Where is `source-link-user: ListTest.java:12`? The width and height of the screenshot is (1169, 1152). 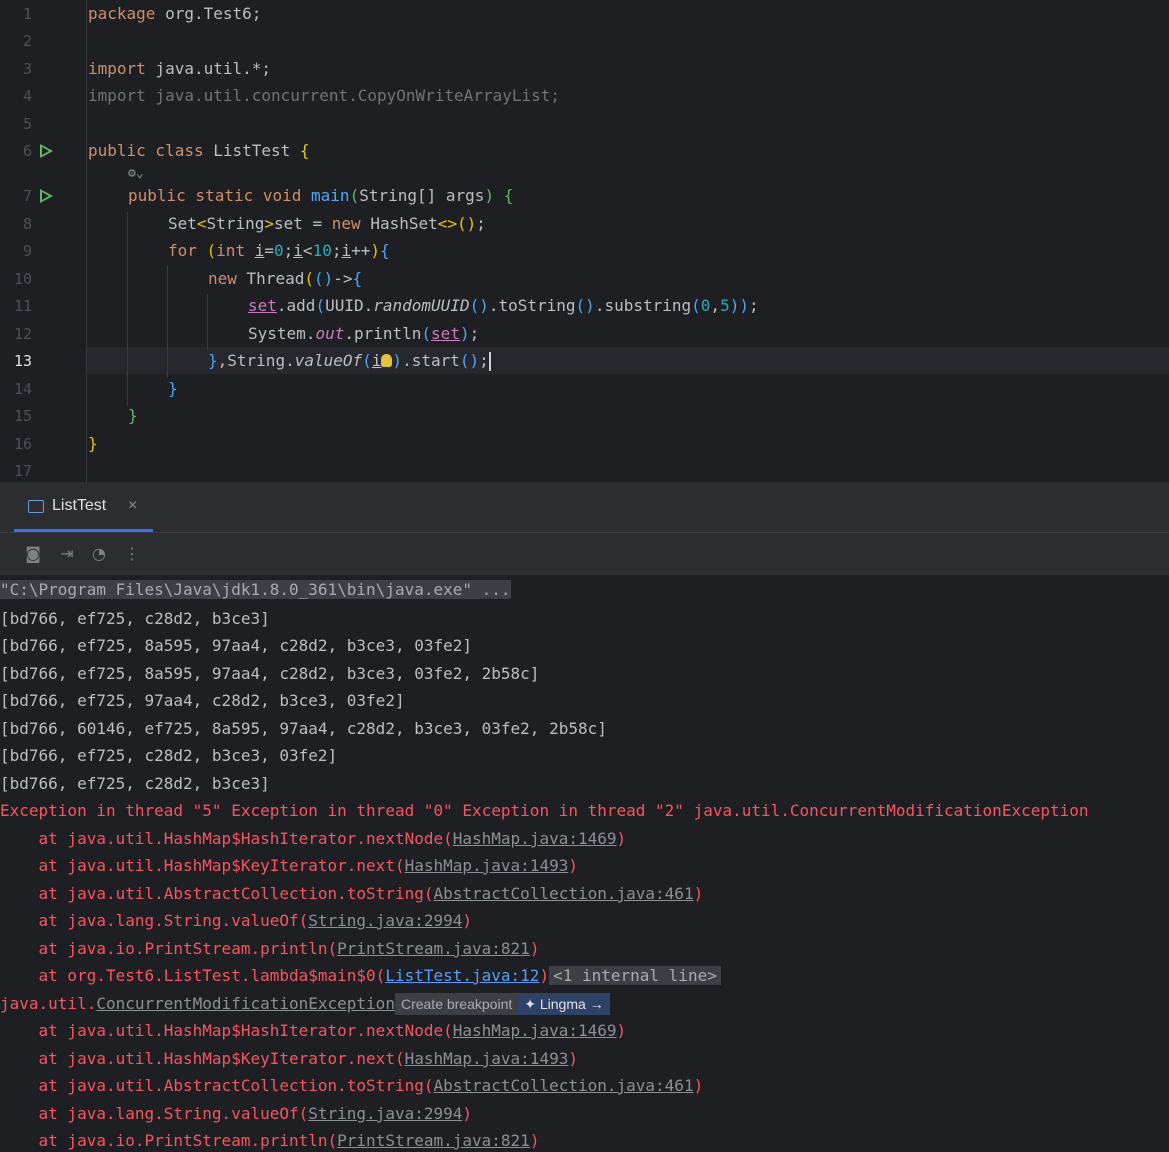 source-link-user: ListTest.java:12 is located at coordinates (462, 975).